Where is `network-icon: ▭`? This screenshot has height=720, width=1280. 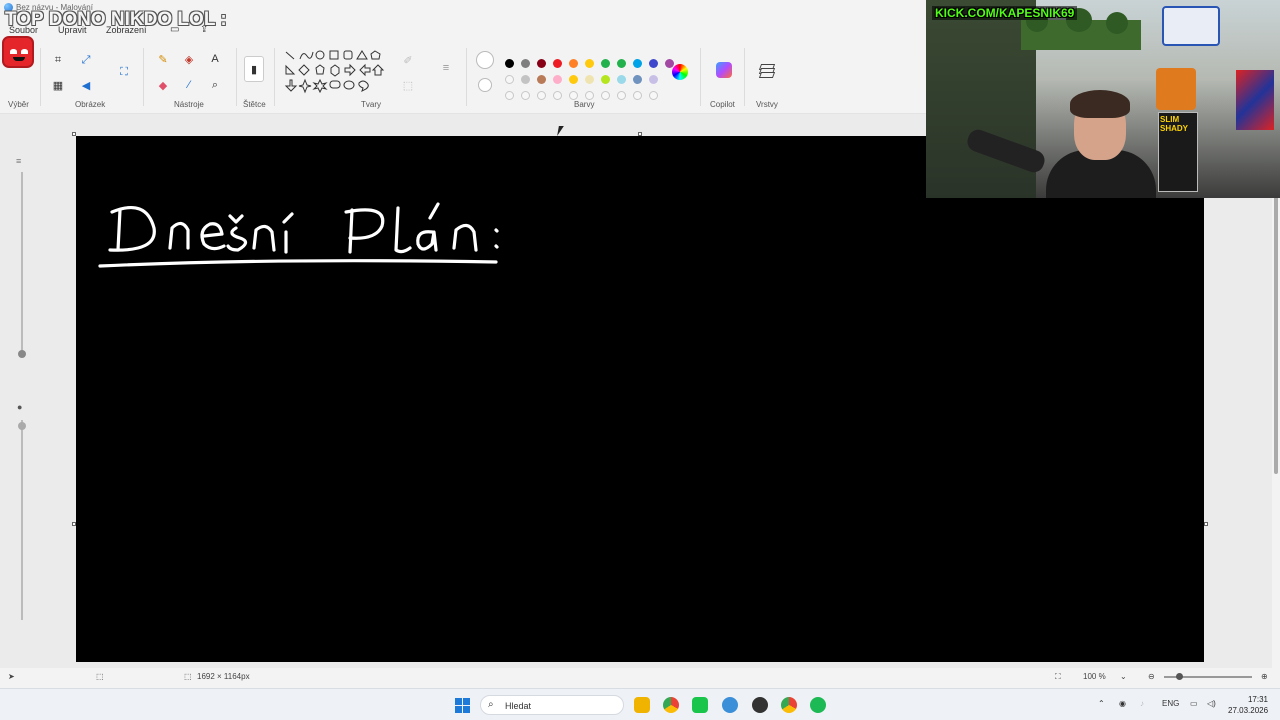
network-icon: ▭ is located at coordinates (1194, 703).